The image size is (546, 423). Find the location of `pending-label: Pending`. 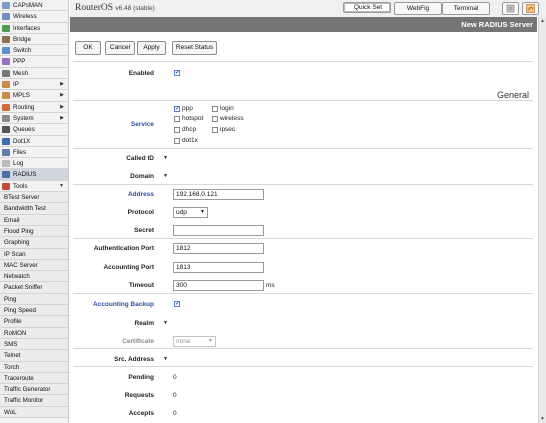

pending-label: Pending is located at coordinates (141, 377).